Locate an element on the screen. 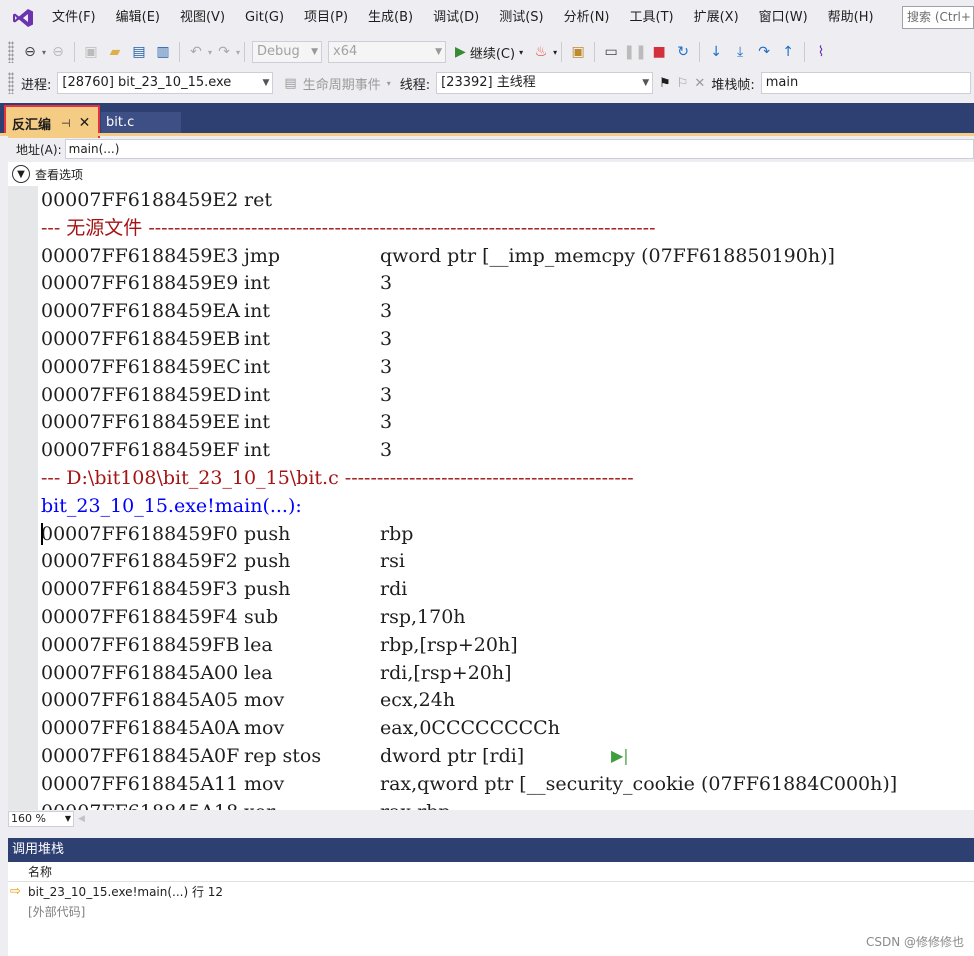  disasm-instruction-line: 00007FF6188459F4 sub rsp,170h is located at coordinates (253, 617).